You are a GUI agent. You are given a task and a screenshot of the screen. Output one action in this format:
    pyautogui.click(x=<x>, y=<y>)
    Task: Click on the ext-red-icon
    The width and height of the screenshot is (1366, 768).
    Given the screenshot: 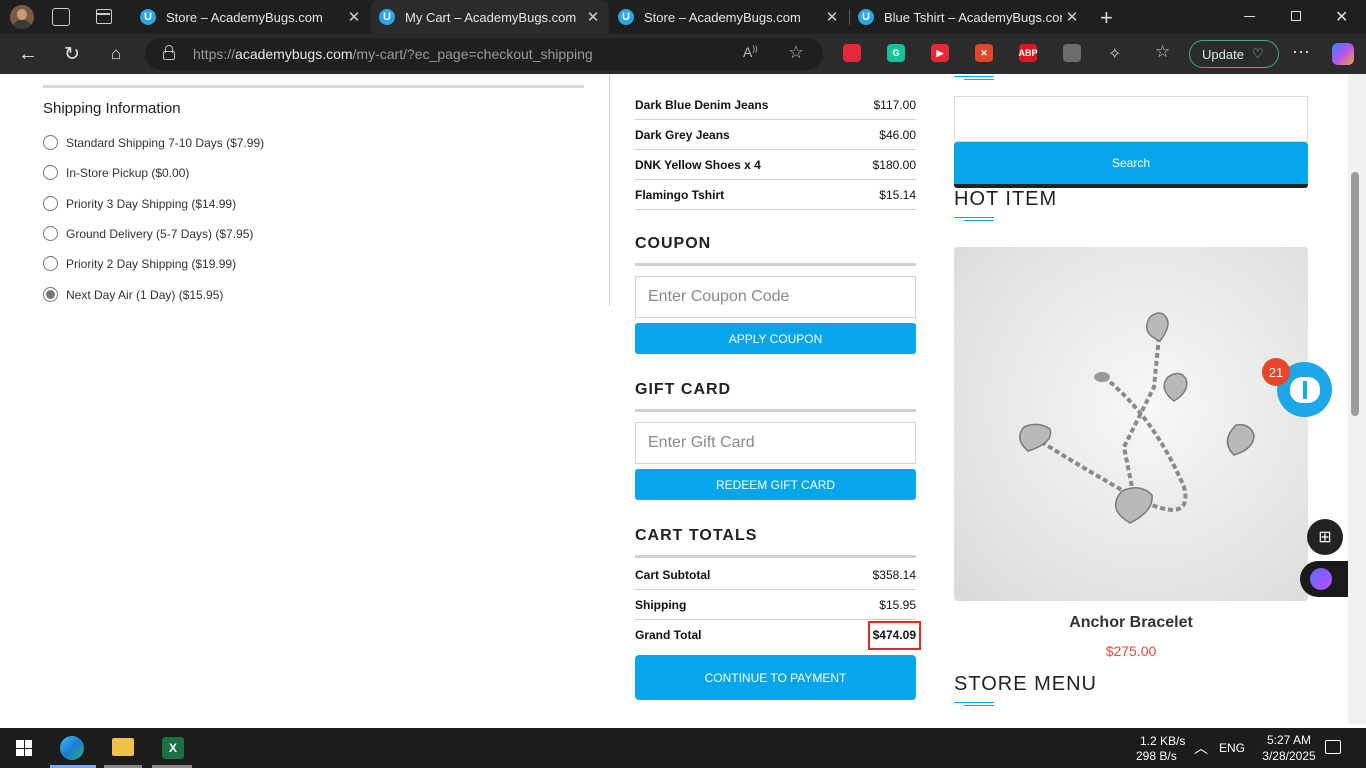 What is the action you would take?
    pyautogui.click(x=852, y=53)
    